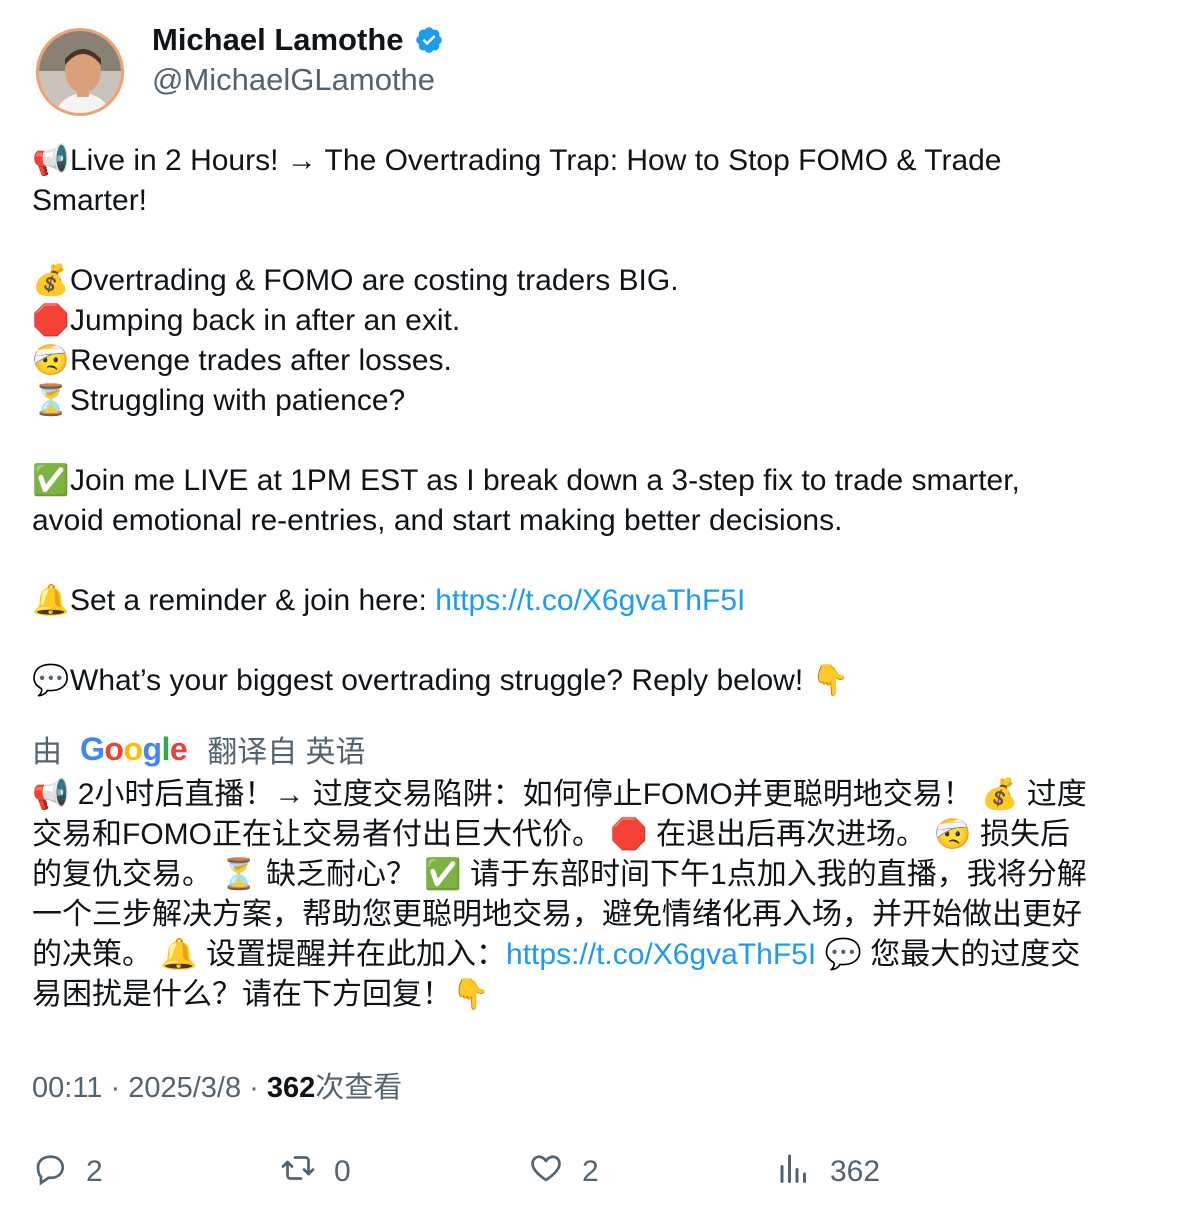 Image resolution: width=1196 pixels, height=1218 pixels. Describe the element at coordinates (265, 320) in the screenshot. I see `tweet-line-text: Jumping back in after an exit.` at that location.